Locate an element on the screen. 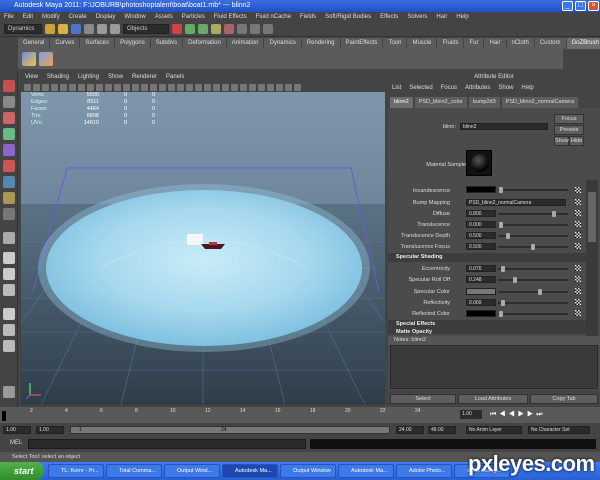 The image size is (600, 480). translucence-focus-map-icon is located at coordinates (578, 246).